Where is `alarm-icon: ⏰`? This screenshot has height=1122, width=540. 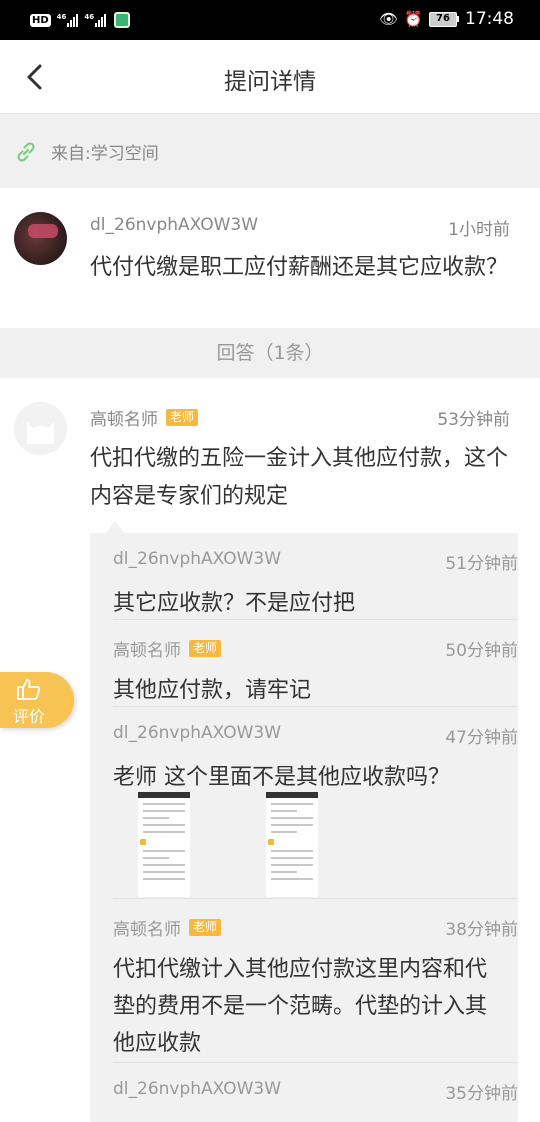 alarm-icon: ⏰ is located at coordinates (413, 19).